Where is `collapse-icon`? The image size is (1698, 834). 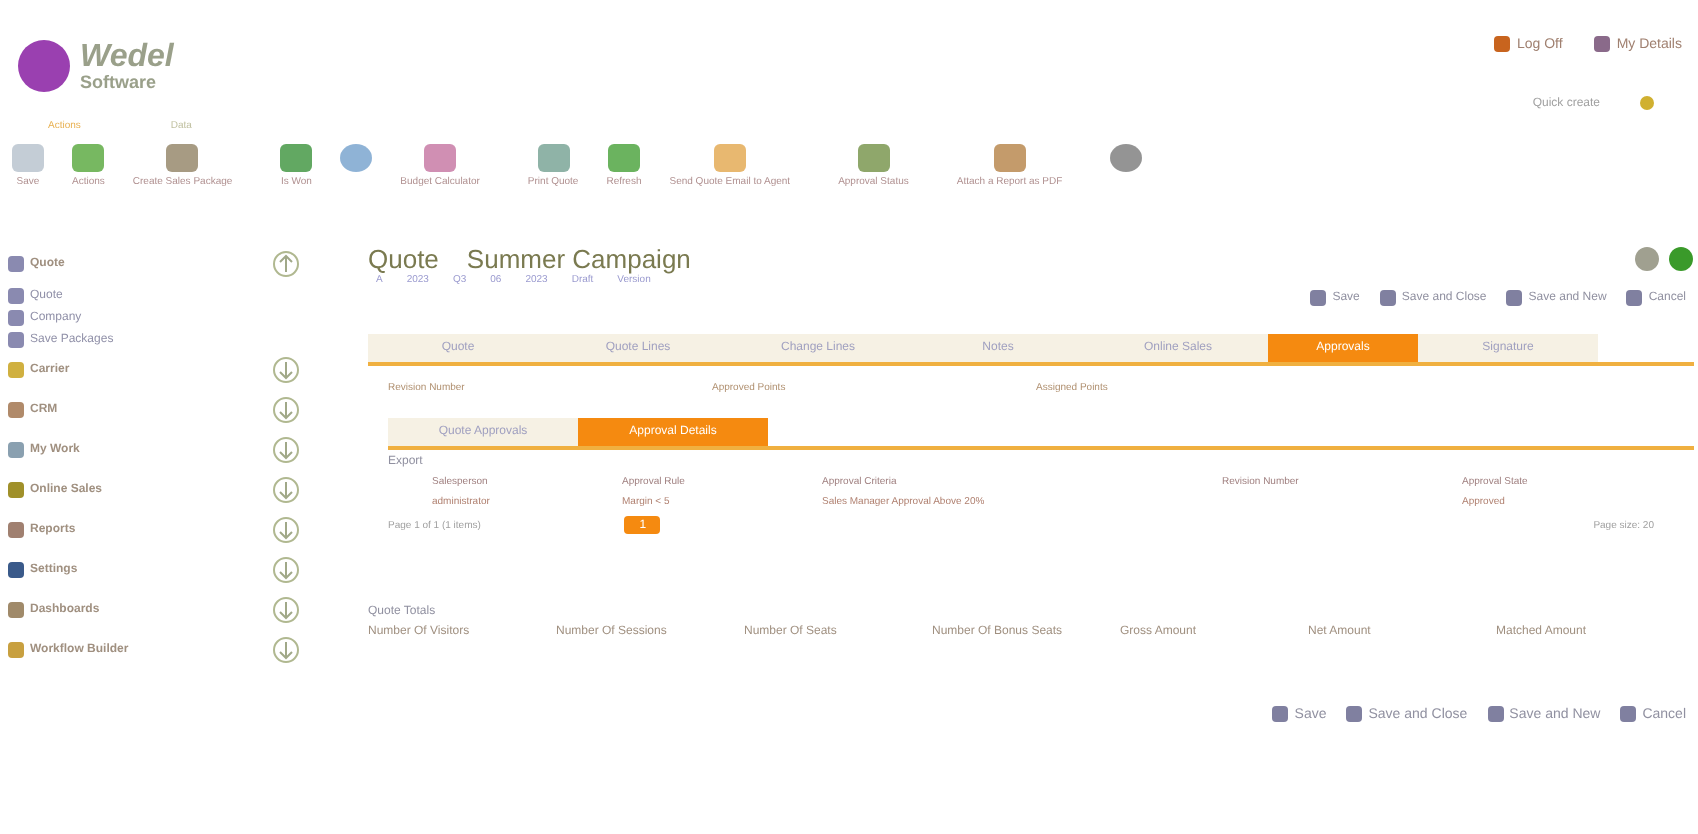
collapse-icon is located at coordinates (286, 264).